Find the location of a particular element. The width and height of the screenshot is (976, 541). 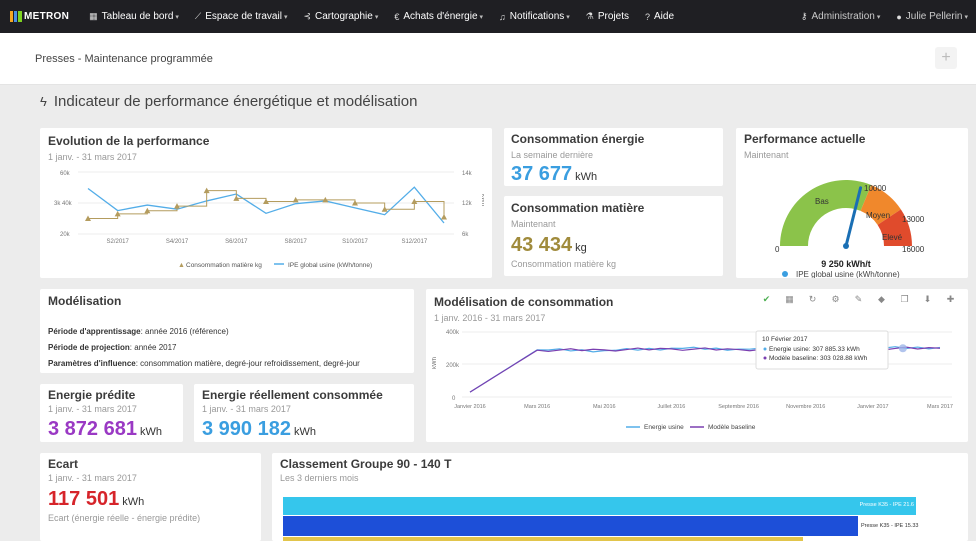

predite-title: Energie prédite is located at coordinates (92, 395).